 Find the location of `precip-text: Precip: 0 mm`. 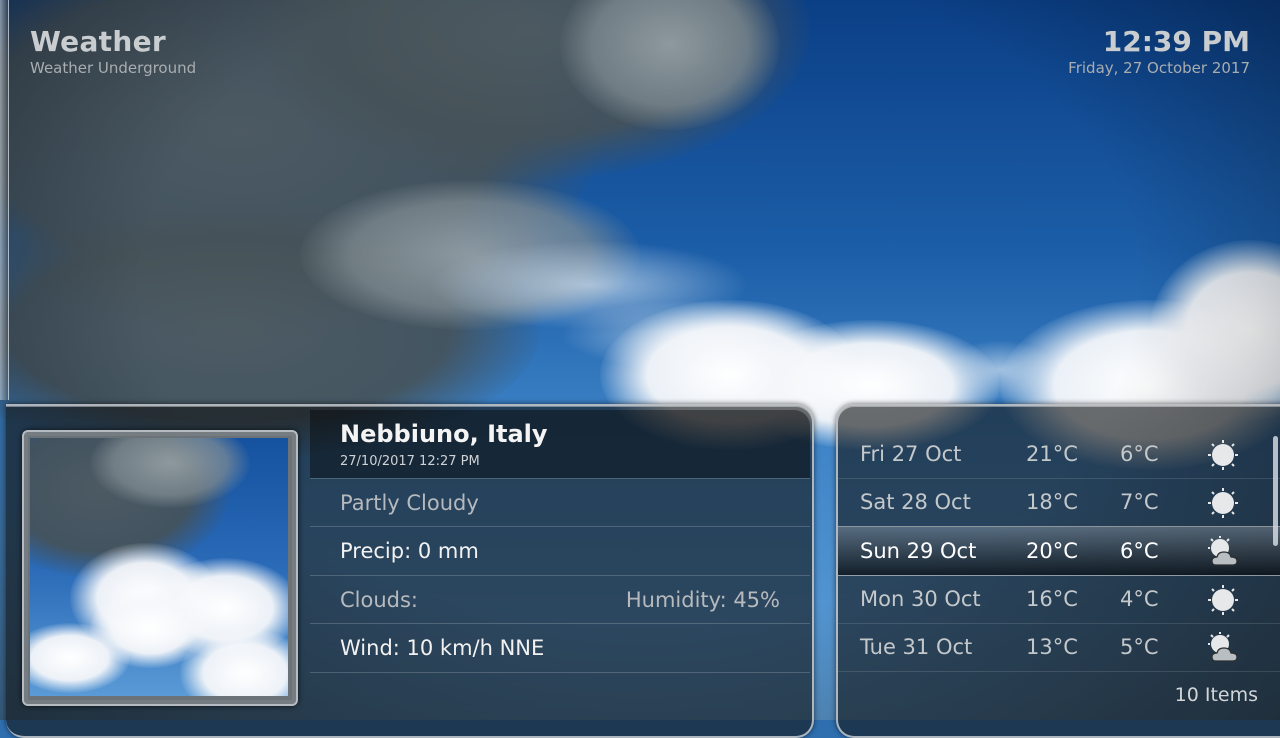

precip-text: Precip: 0 mm is located at coordinates (409, 551).